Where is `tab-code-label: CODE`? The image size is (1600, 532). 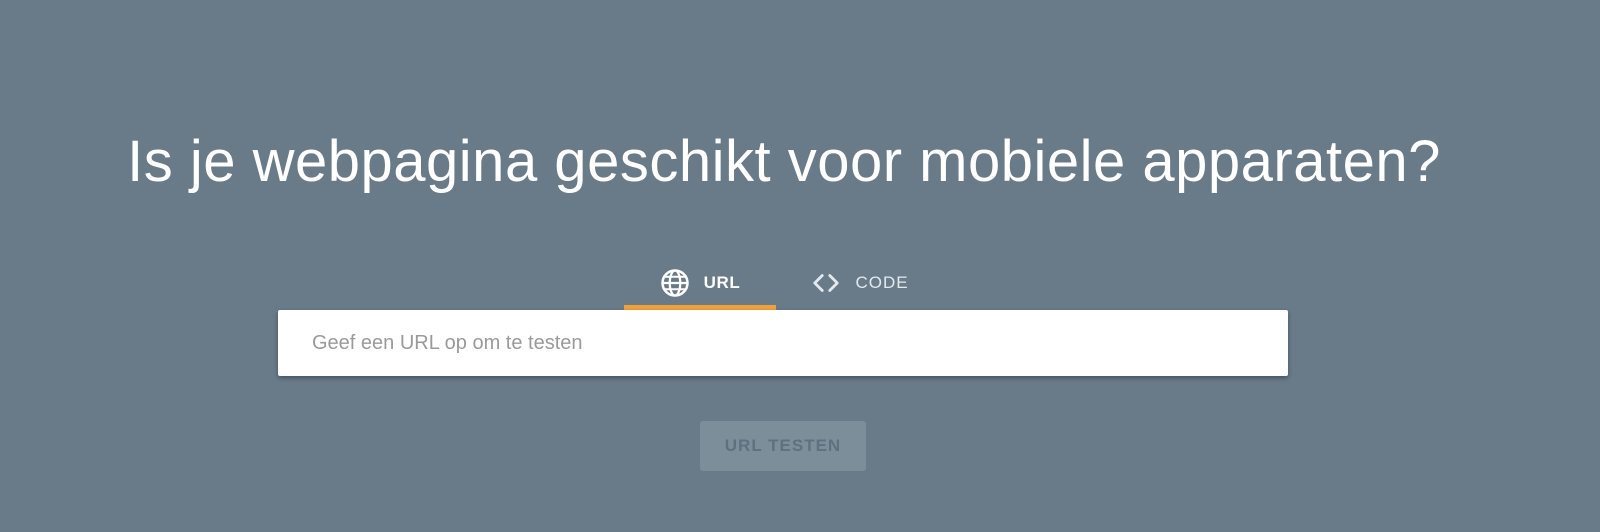 tab-code-label: CODE is located at coordinates (882, 282).